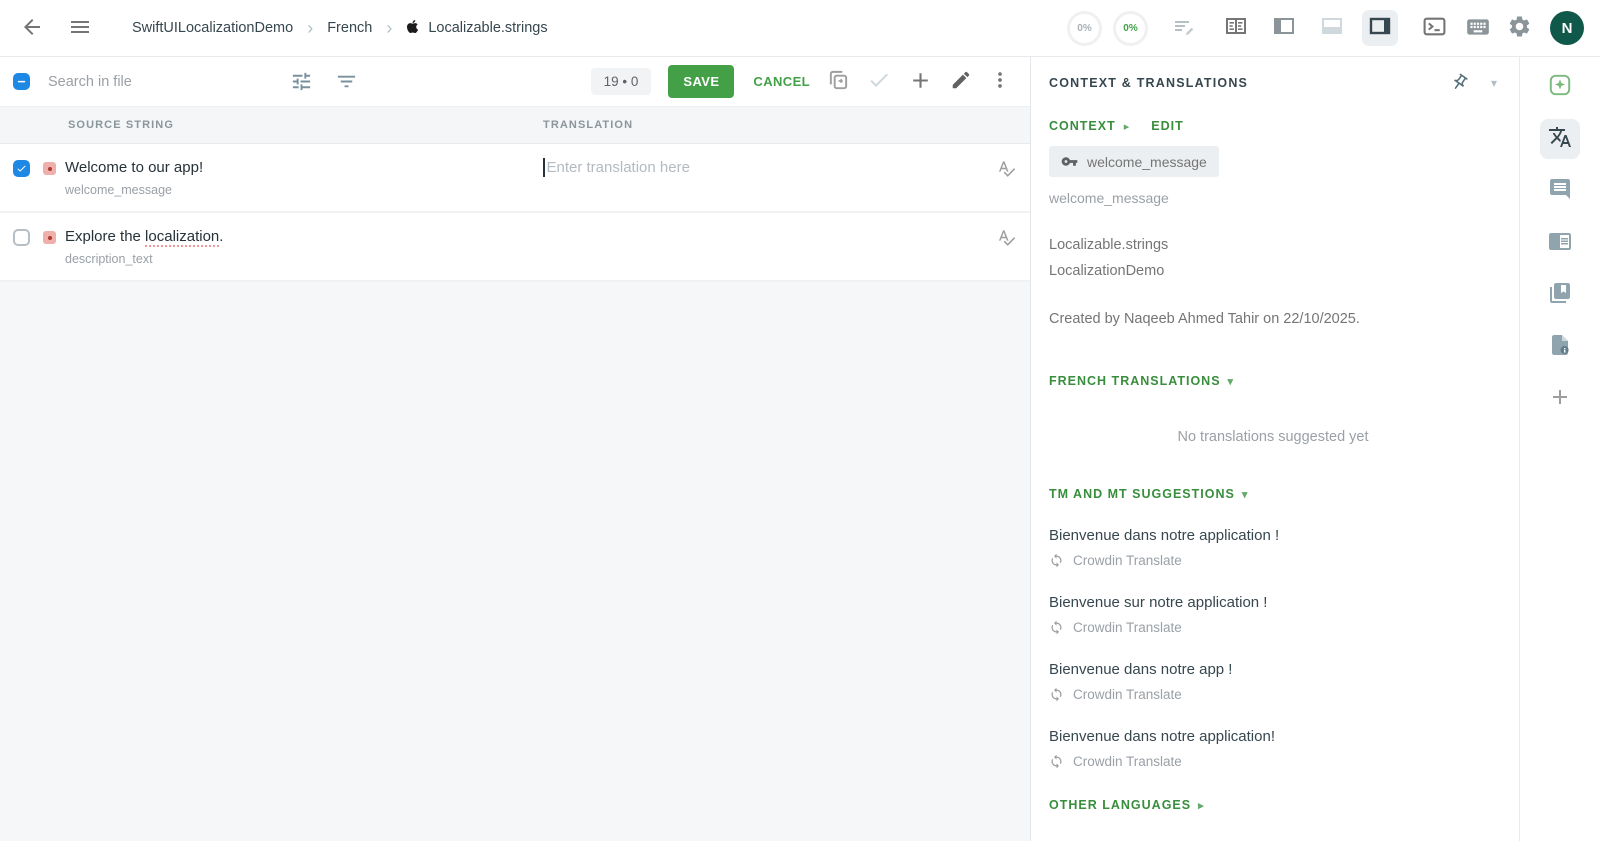 The image size is (1600, 841). I want to click on translation-cell, so click(762, 247).